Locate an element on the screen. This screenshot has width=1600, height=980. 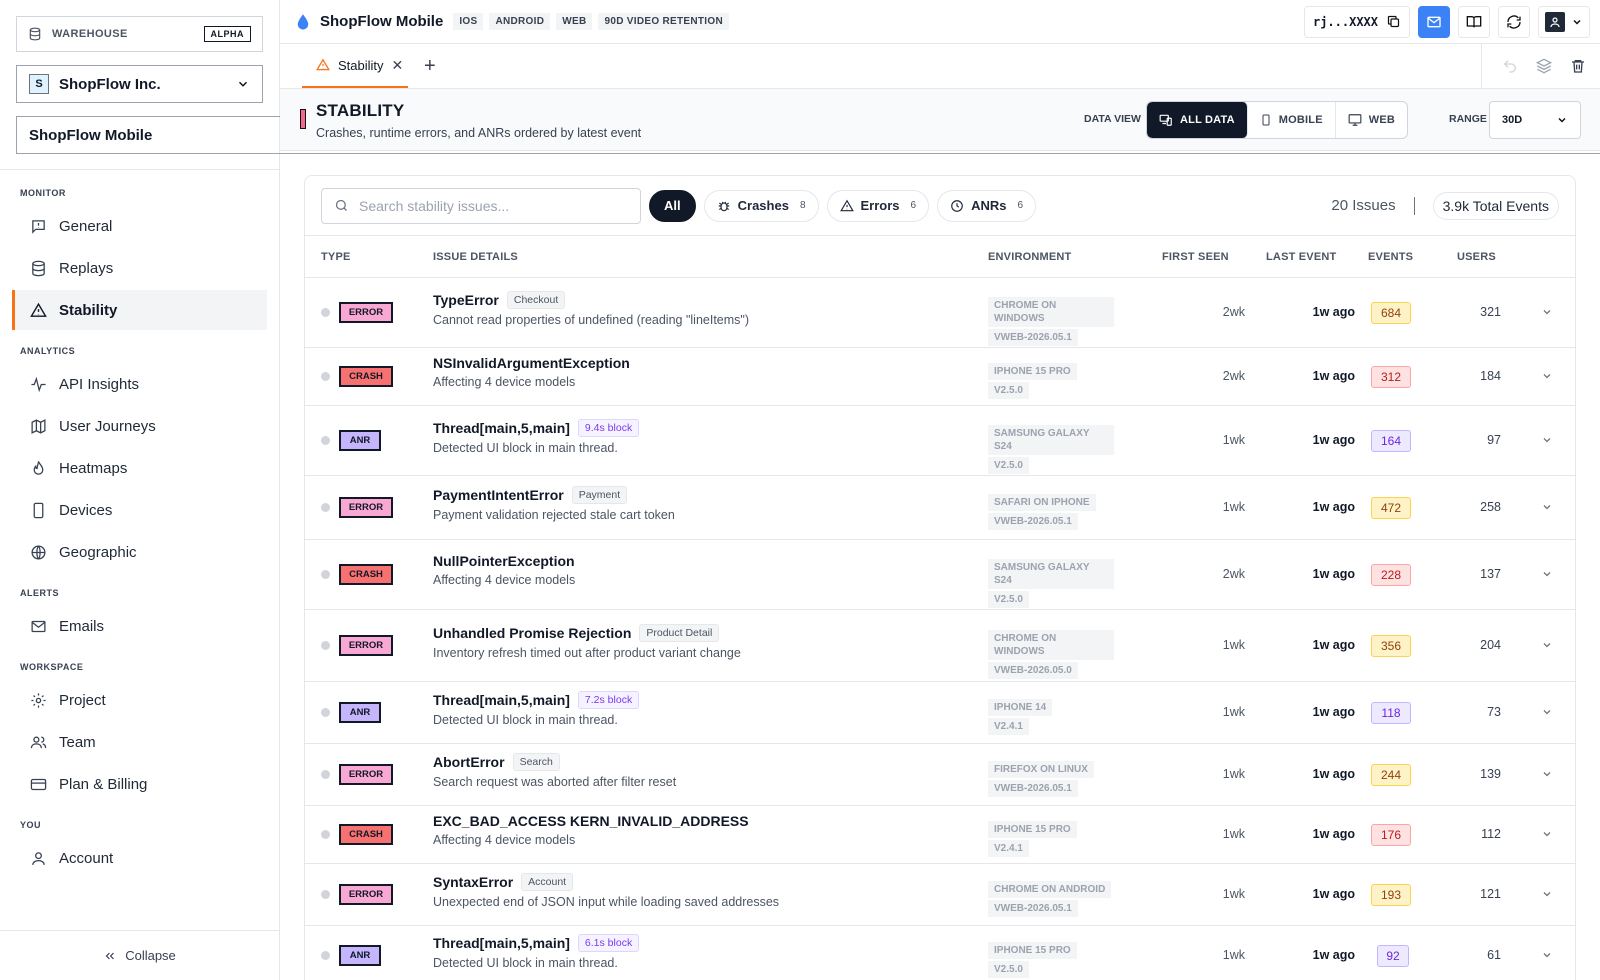
sidebar-item-devices: Devices is located at coordinates (139, 510).